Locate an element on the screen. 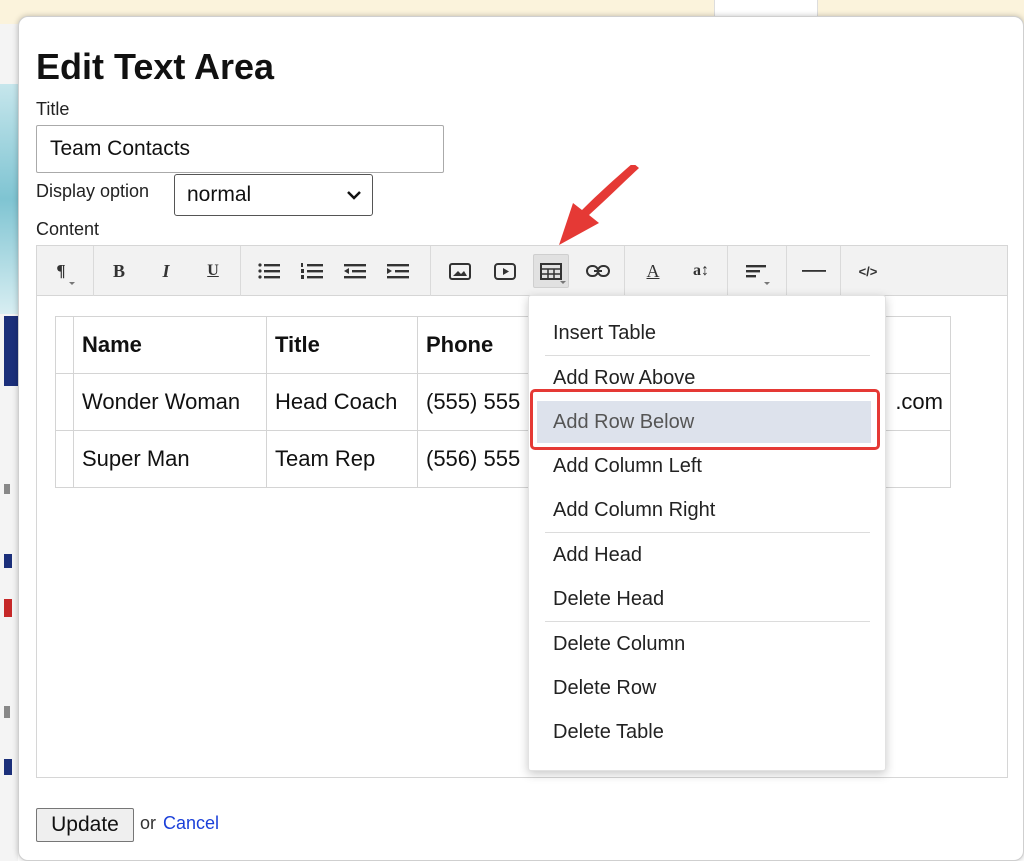 The image size is (1024, 861). italic-button: I is located at coordinates (166, 271).